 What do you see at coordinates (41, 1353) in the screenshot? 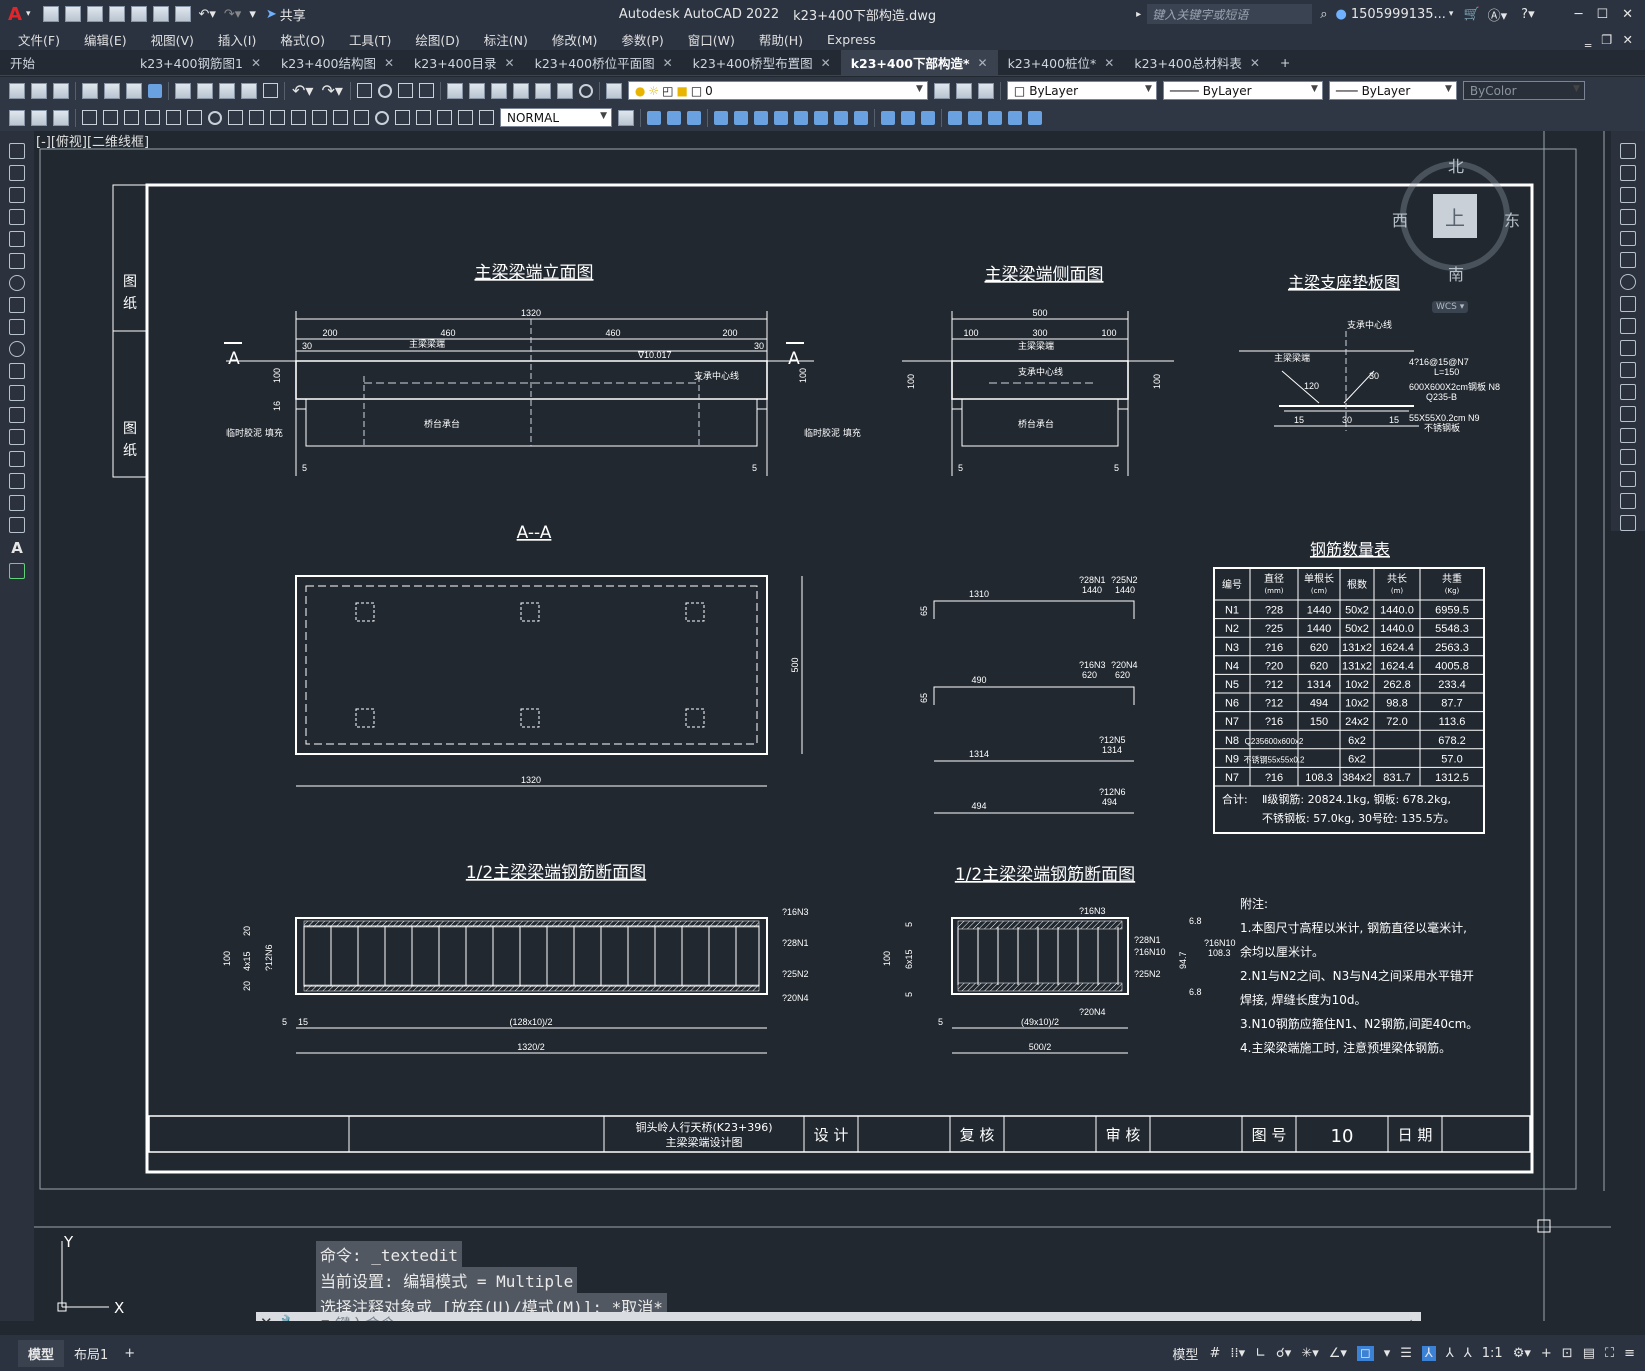
I see `tab-model: 模型` at bounding box center [41, 1353].